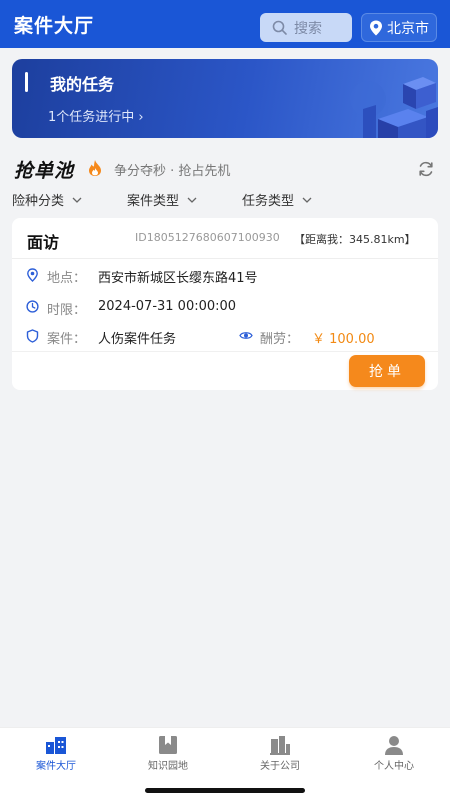  What do you see at coordinates (26, 82) in the screenshot?
I see `banner-accent-bar` at bounding box center [26, 82].